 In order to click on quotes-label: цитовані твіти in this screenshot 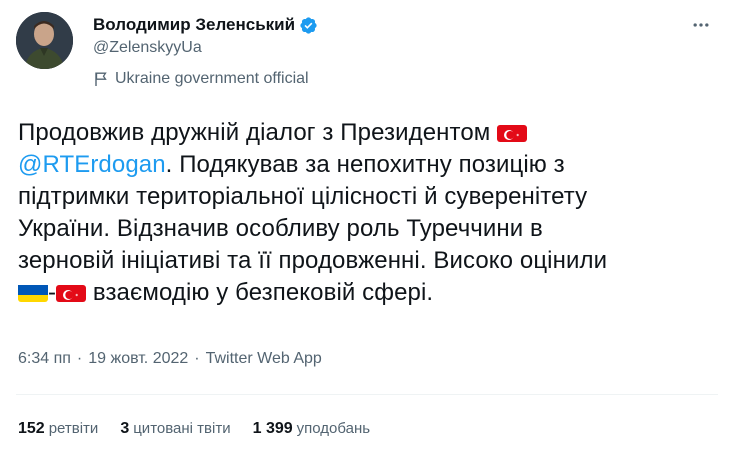, I will do `click(182, 428)`.